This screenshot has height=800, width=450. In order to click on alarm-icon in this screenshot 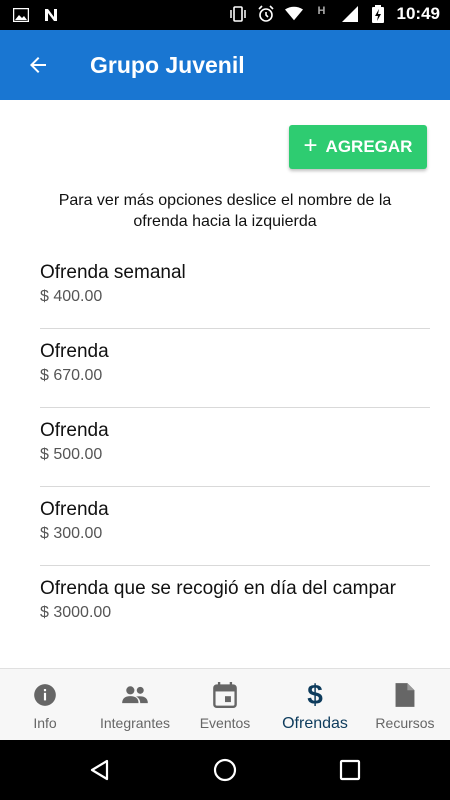, I will do `click(266, 14)`.